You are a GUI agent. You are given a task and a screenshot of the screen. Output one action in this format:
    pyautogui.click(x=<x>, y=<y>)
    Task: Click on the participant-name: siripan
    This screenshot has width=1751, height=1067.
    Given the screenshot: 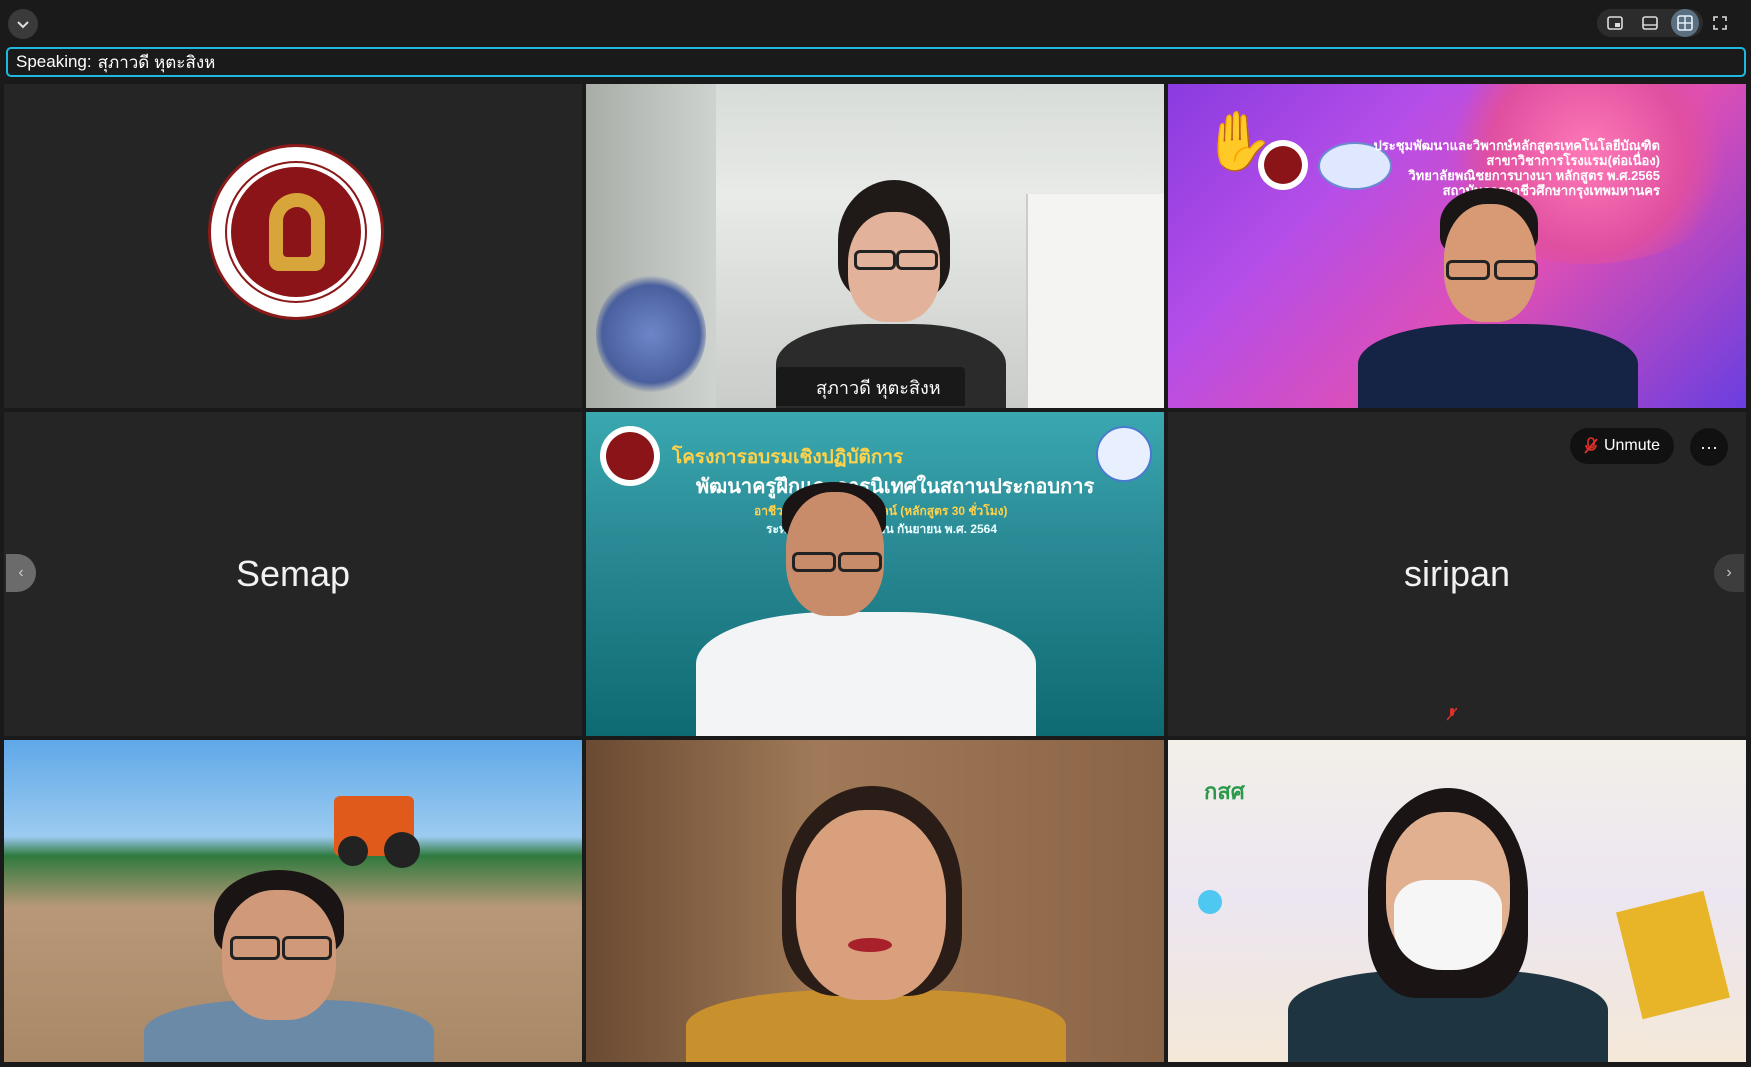 What is the action you would take?
    pyautogui.click(x=1457, y=573)
    